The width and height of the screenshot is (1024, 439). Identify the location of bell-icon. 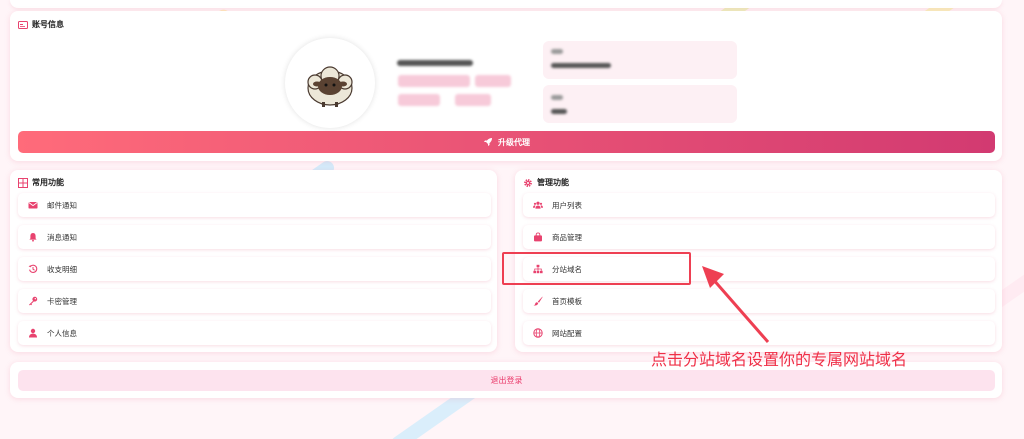
(33, 237).